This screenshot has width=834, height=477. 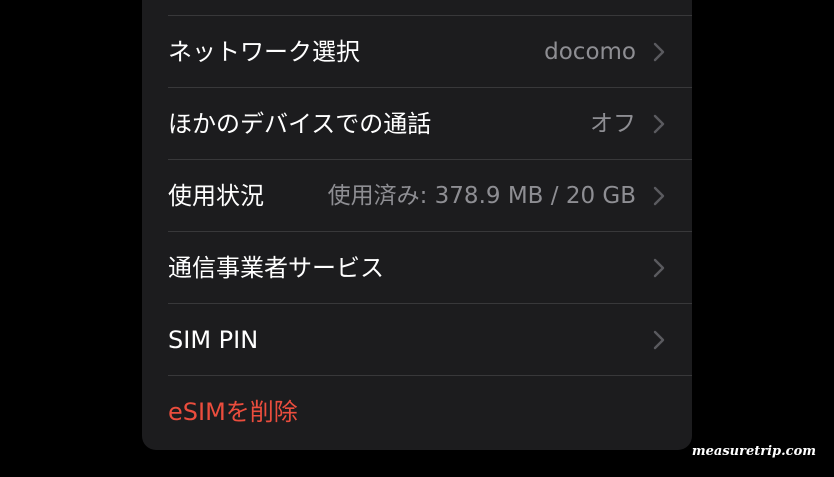 I want to click on sim-pin-label: SIM PIN, so click(x=213, y=340).